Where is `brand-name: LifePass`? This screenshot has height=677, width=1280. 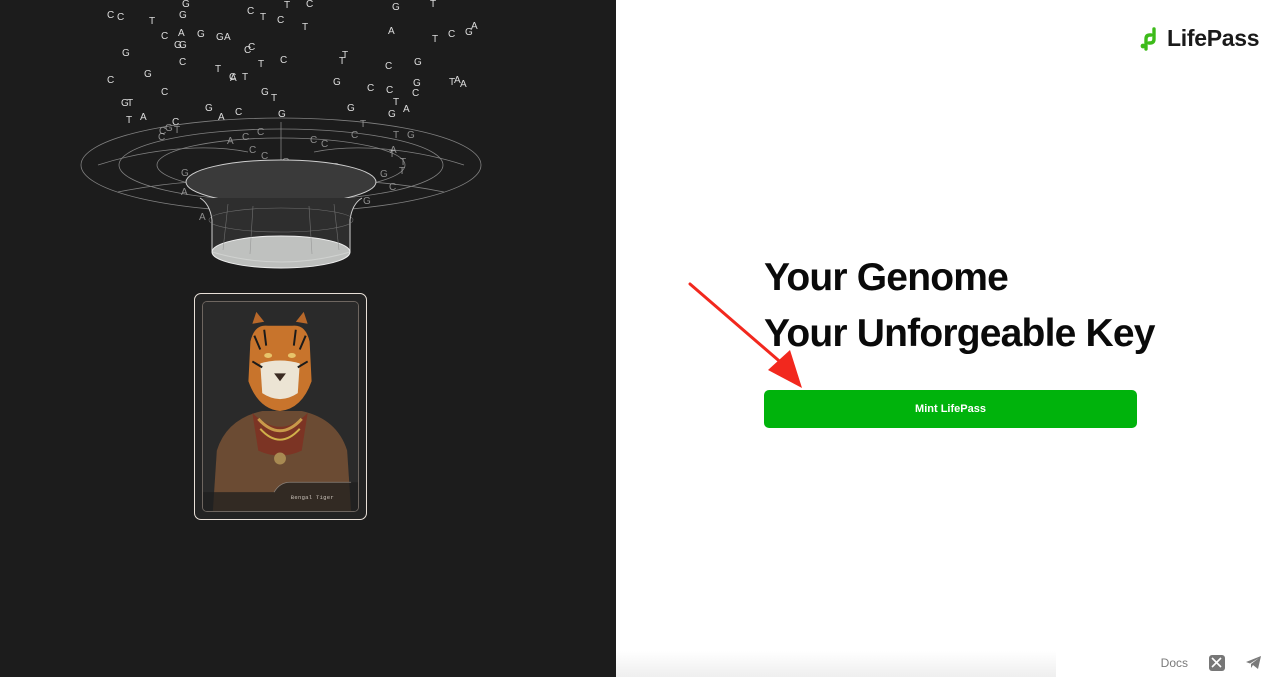 brand-name: LifePass is located at coordinates (1213, 38).